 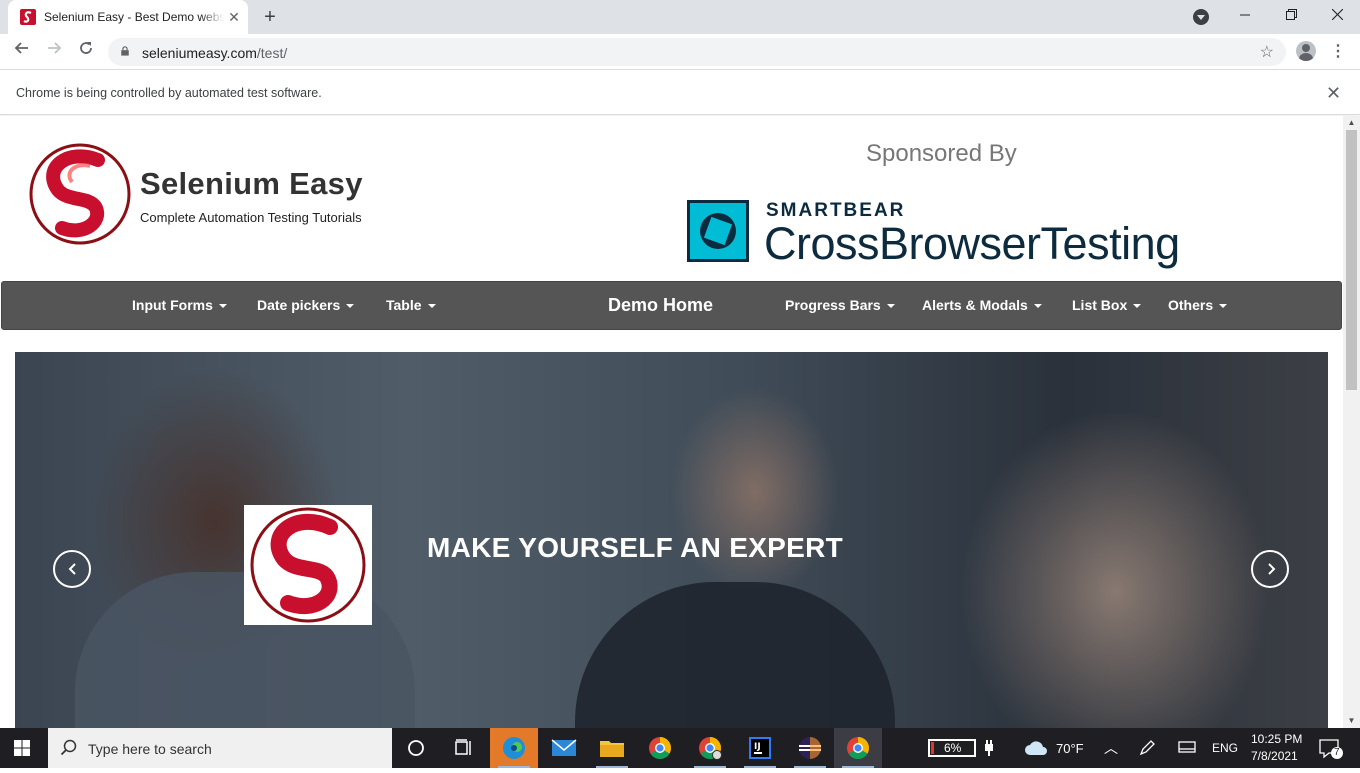 I want to click on carousel-next-button, so click(x=1270, y=569).